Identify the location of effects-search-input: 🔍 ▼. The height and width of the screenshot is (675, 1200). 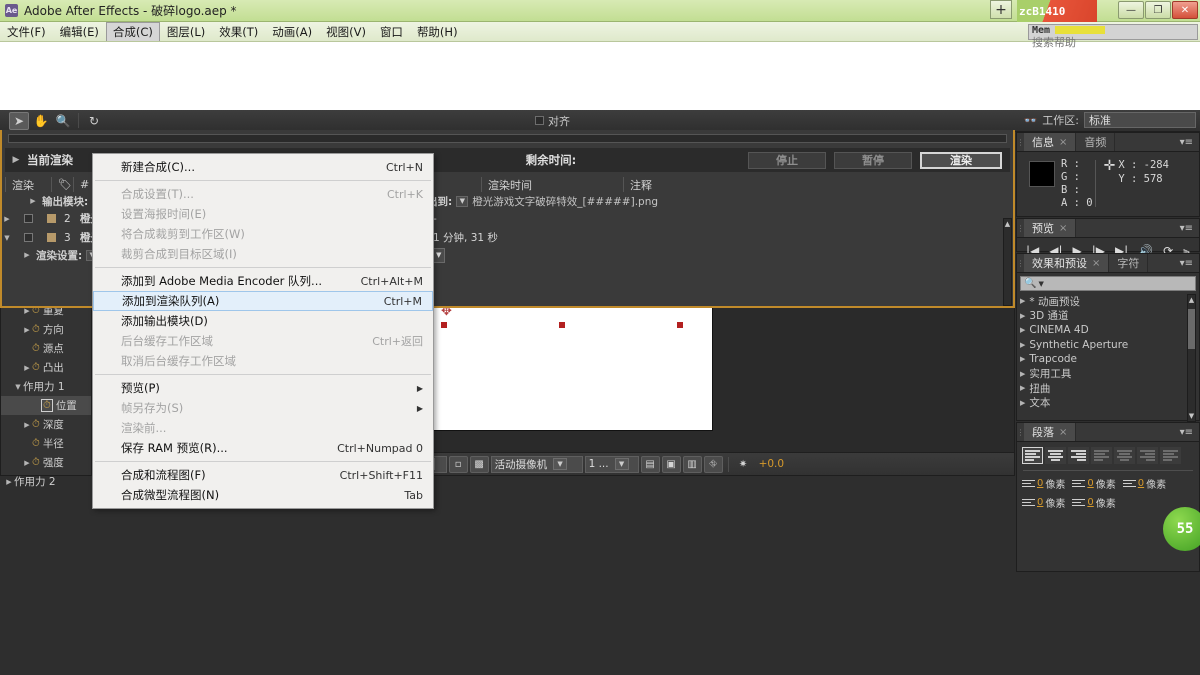
(1108, 283).